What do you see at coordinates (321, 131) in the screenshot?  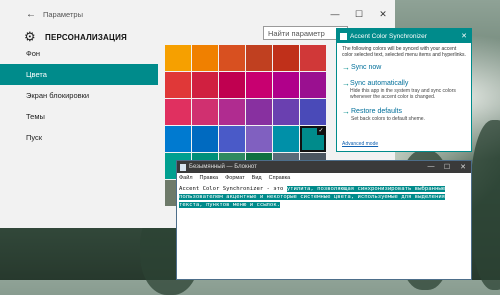 I see `checkmark-icon: ✓` at bounding box center [321, 131].